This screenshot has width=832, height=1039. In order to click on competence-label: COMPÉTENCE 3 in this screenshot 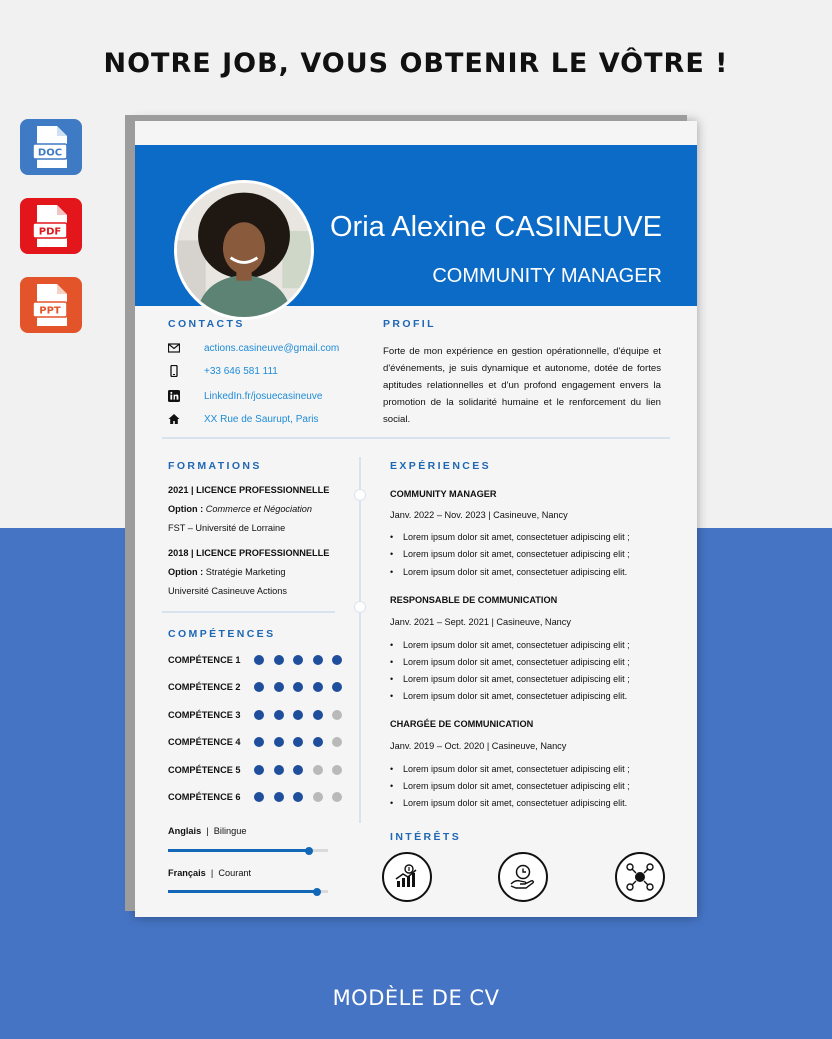, I will do `click(204, 715)`.